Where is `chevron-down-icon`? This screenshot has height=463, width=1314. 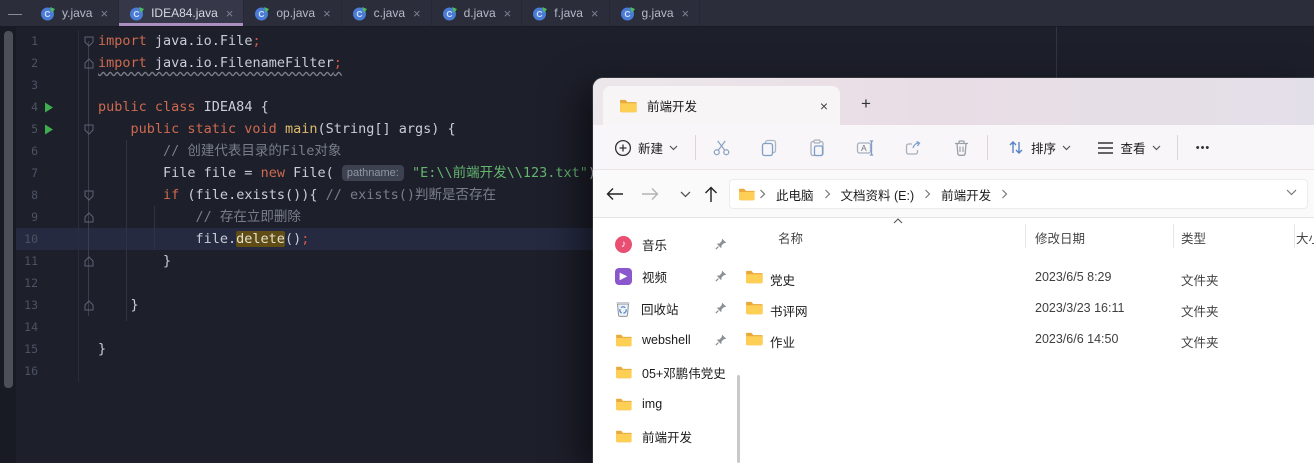
chevron-down-icon is located at coordinates (1156, 147).